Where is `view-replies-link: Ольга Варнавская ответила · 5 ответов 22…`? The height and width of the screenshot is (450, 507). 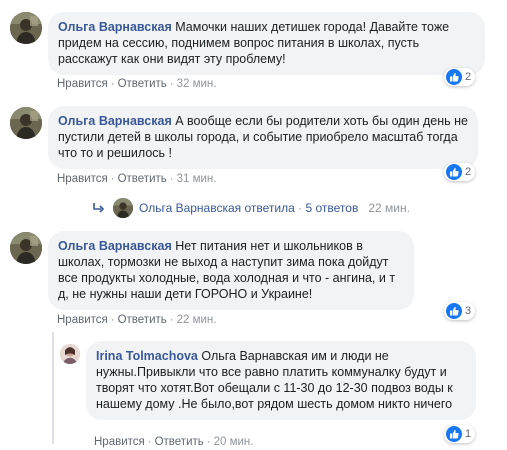
view-replies-link: Ольга Варнавская ответила · 5 ответов 22… is located at coordinates (251, 208).